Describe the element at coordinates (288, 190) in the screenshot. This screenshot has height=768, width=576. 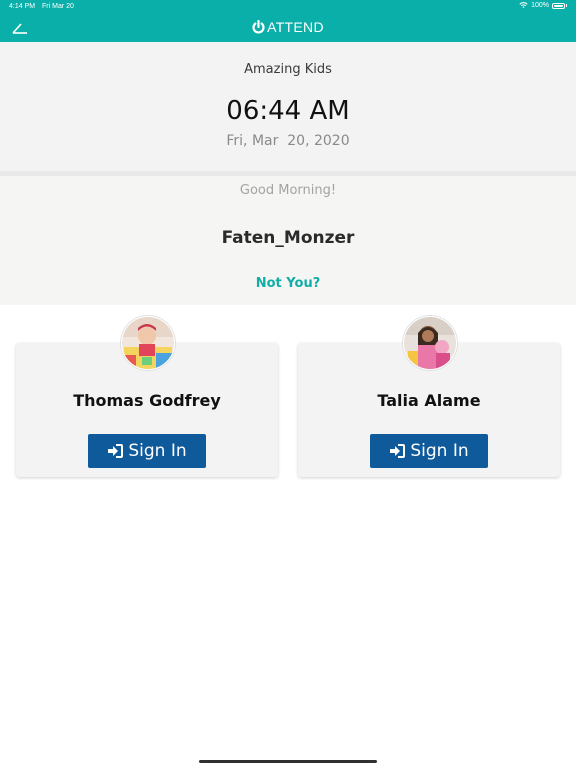
I see `greeting: Good Morning!` at that location.